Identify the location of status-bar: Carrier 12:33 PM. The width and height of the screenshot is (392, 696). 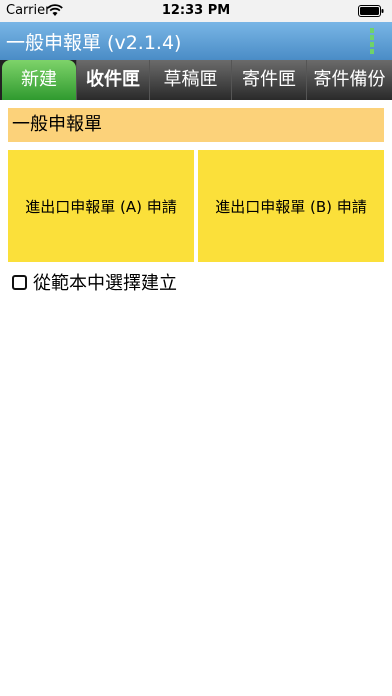
(196, 11).